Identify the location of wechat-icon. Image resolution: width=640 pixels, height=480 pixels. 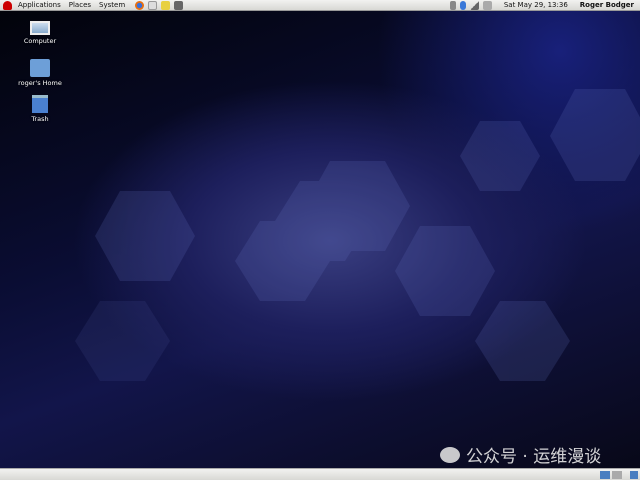
(450, 454).